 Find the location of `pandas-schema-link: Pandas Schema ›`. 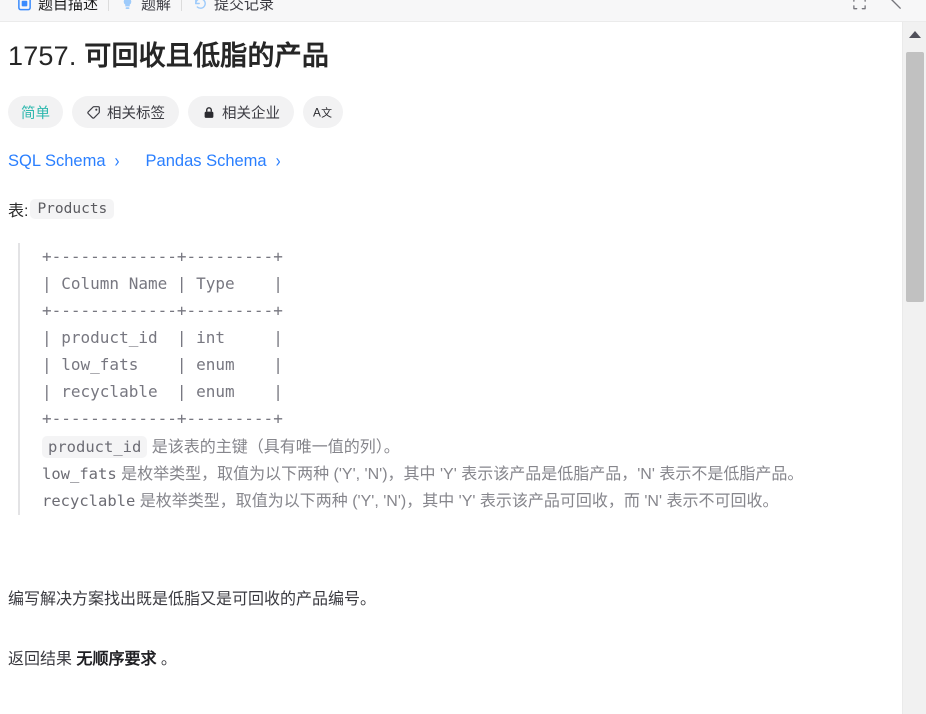

pandas-schema-link: Pandas Schema › is located at coordinates (213, 161).